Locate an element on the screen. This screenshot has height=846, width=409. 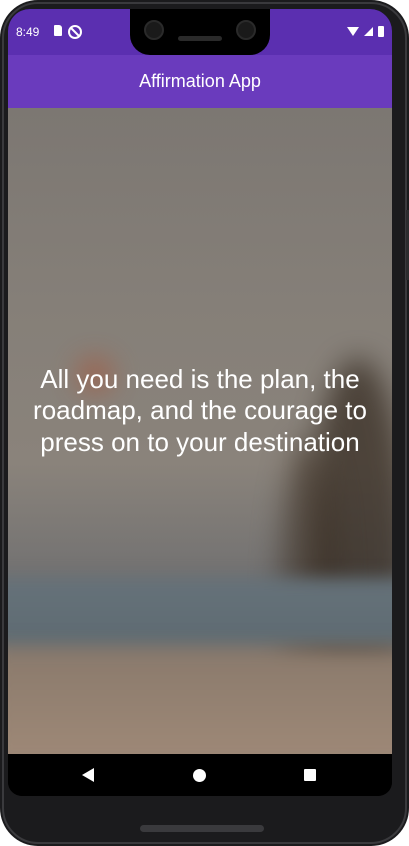
navigation-bar is located at coordinates (200, 775).